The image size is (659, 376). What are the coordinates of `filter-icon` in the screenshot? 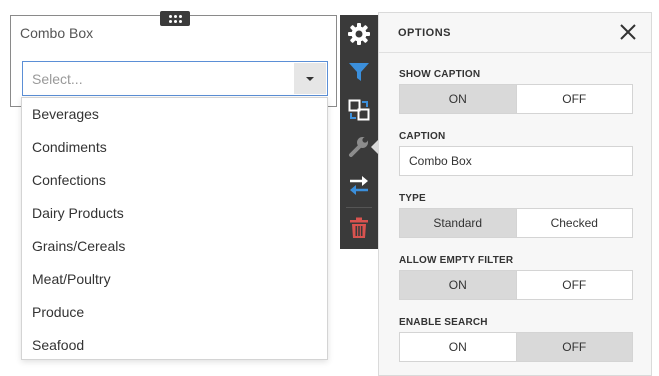 It's located at (359, 72).